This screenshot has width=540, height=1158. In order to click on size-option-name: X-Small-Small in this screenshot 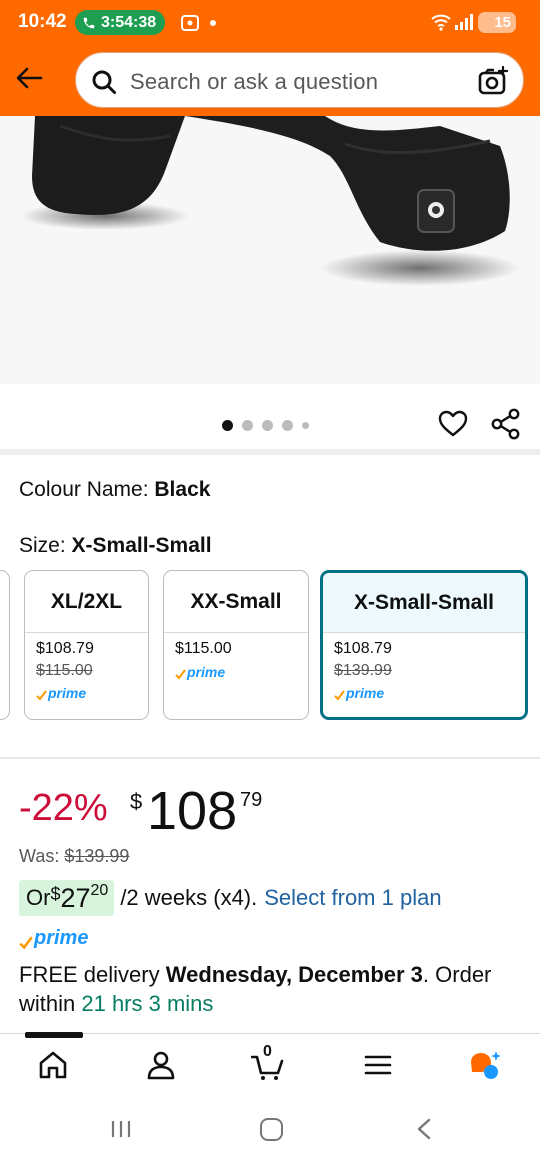, I will do `click(424, 603)`.